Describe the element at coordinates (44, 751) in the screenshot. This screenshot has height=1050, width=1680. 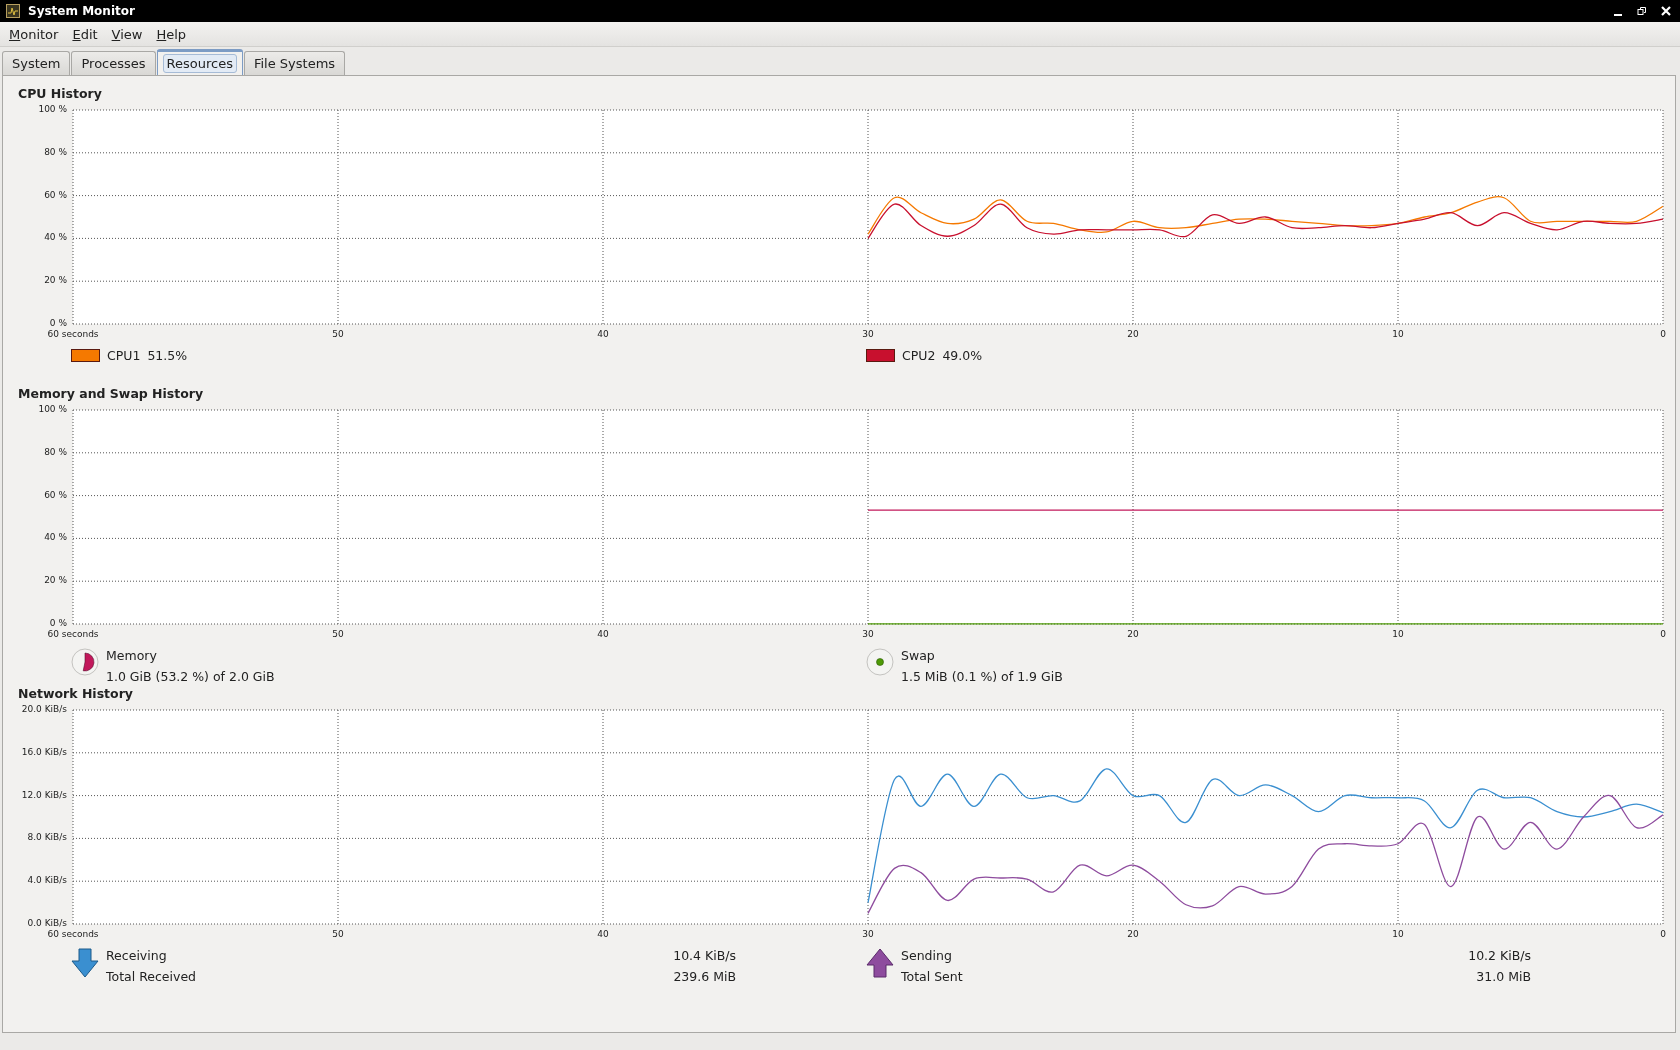
I see `axis-tick-label: 16.0 KiB/s` at that location.